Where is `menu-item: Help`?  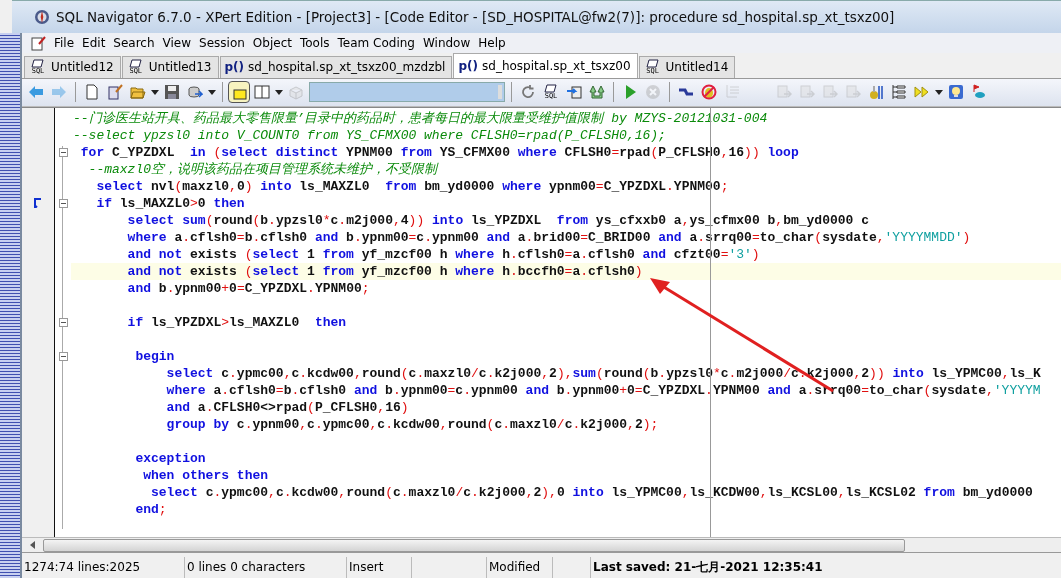
menu-item: Help is located at coordinates (492, 42).